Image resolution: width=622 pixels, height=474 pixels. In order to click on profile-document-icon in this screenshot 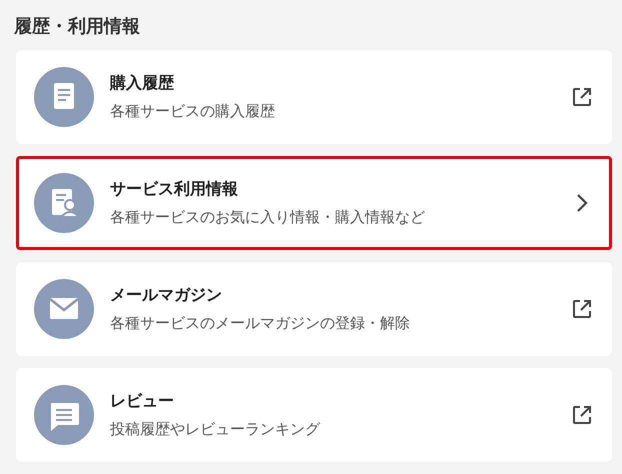, I will do `click(64, 203)`.